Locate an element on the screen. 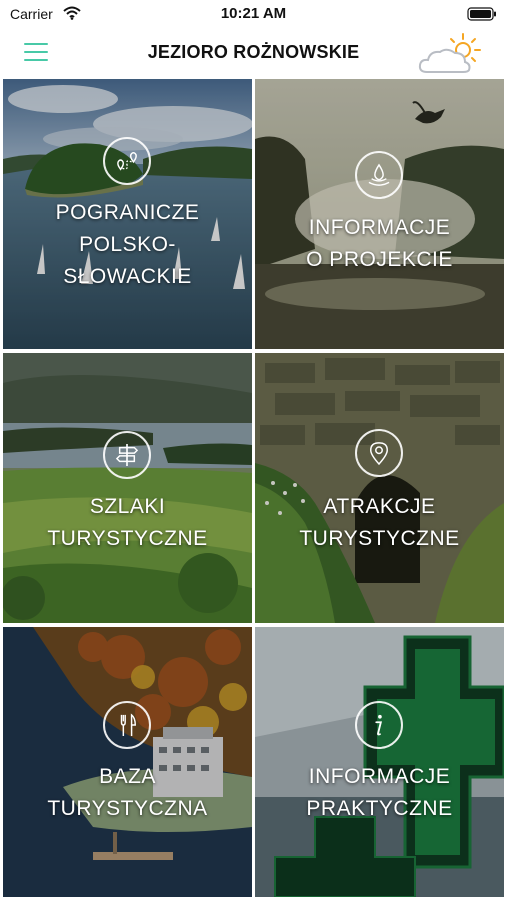 The image size is (507, 900). tile-baza-turystyczna: BAZA TURYSTYCZNA is located at coordinates (127, 762).